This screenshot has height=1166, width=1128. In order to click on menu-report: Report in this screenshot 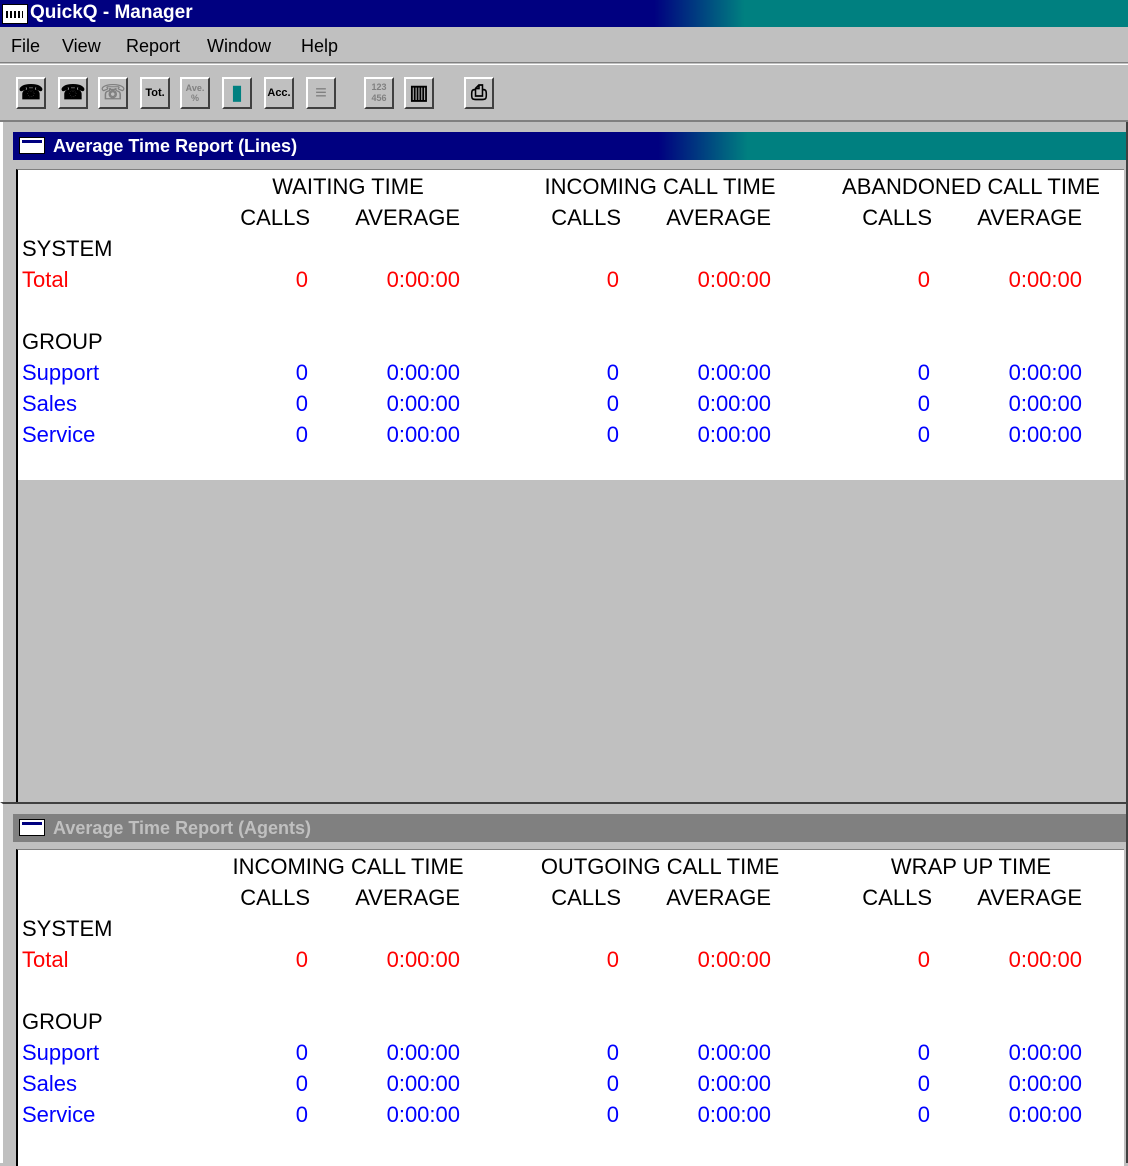, I will do `click(153, 46)`.